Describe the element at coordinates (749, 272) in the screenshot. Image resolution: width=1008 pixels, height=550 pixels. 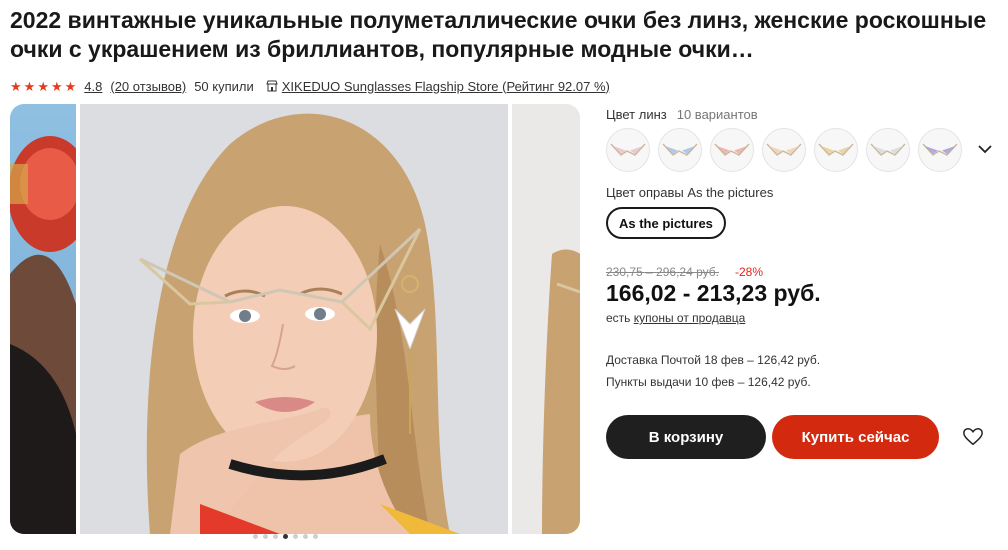
I see `discount-badge: -28%` at that location.